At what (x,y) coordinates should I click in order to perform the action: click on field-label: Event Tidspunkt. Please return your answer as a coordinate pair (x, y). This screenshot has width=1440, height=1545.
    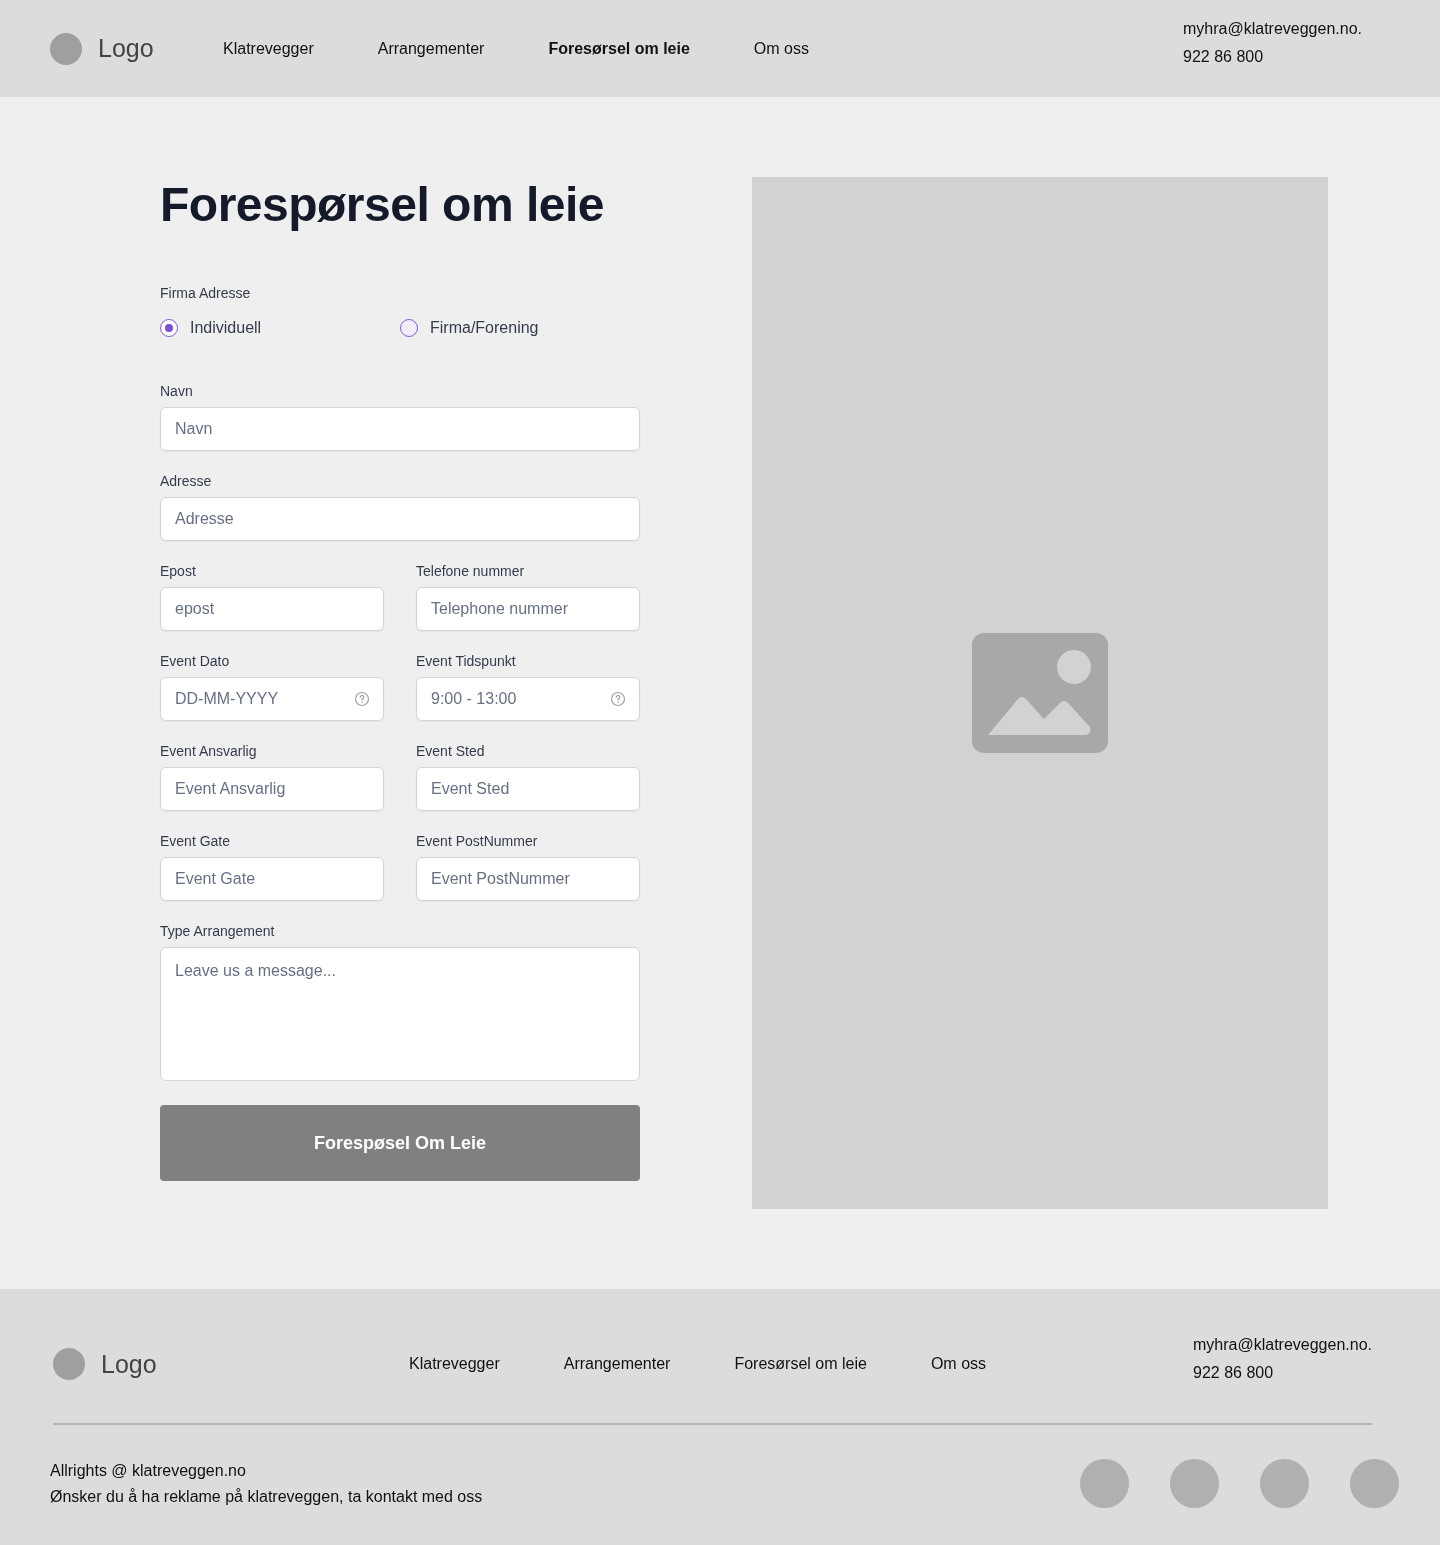
    Looking at the image, I should click on (466, 661).